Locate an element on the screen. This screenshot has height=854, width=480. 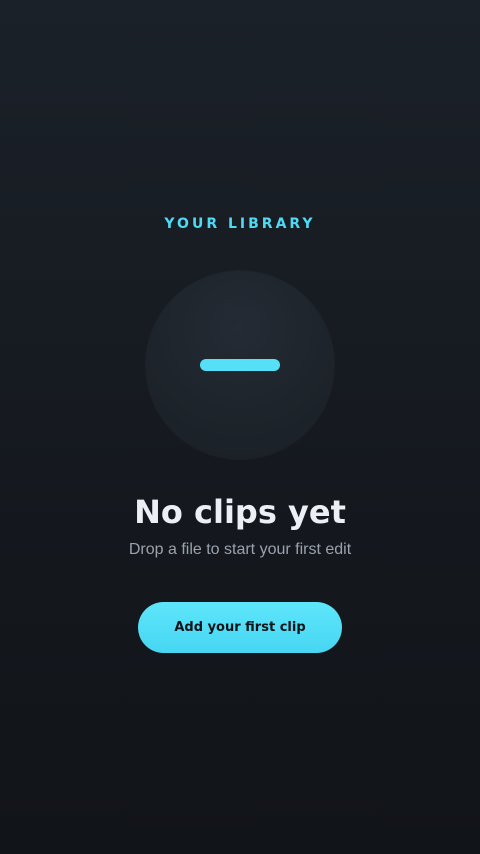
empty-illustration is located at coordinates (240, 365).